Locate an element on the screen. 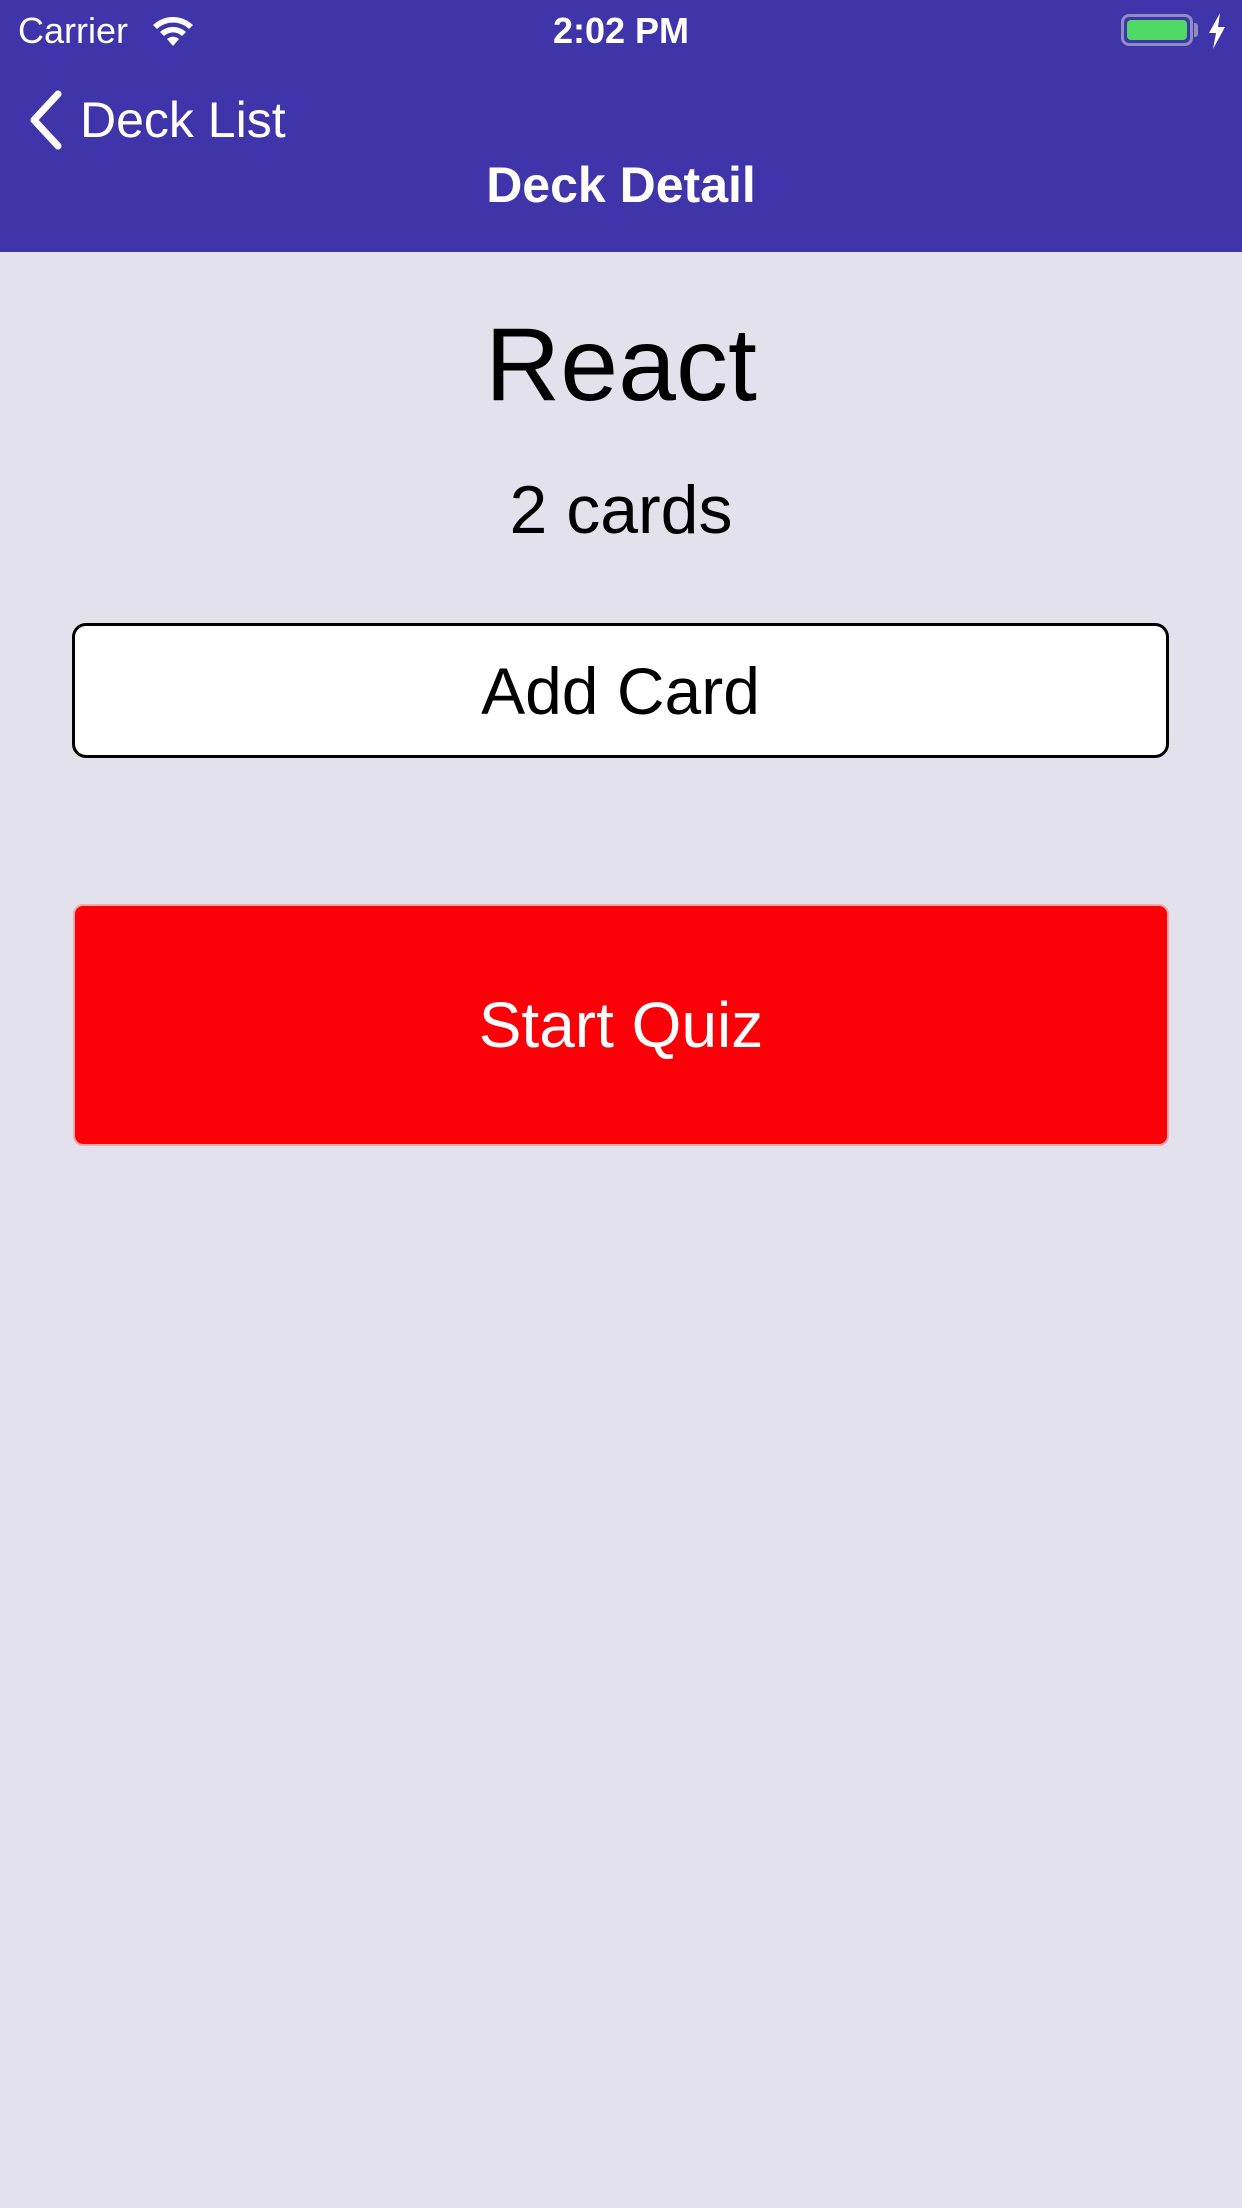 The image size is (1242, 2208). battery-level-fill is located at coordinates (1157, 30).